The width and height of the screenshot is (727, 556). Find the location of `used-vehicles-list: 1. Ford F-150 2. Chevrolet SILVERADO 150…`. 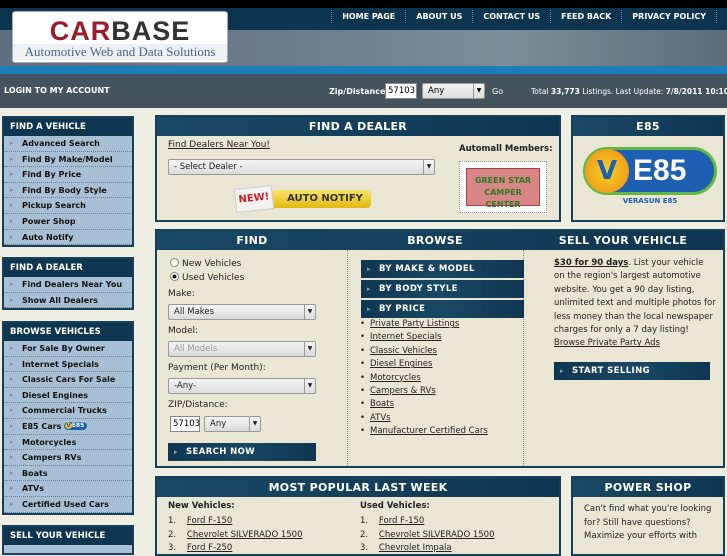

used-vehicles-list: 1. Ford F-150 2. Chevrolet SILVERADO 150… is located at coordinates (427, 535).